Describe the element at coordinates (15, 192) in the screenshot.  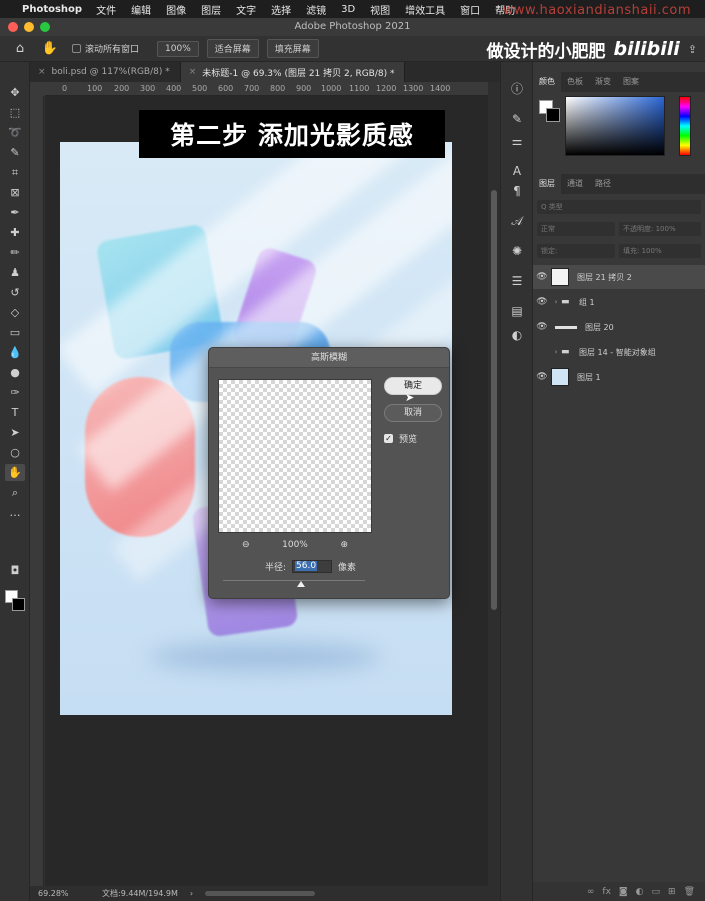
I see `frame-tool-icon: ⊠` at that location.